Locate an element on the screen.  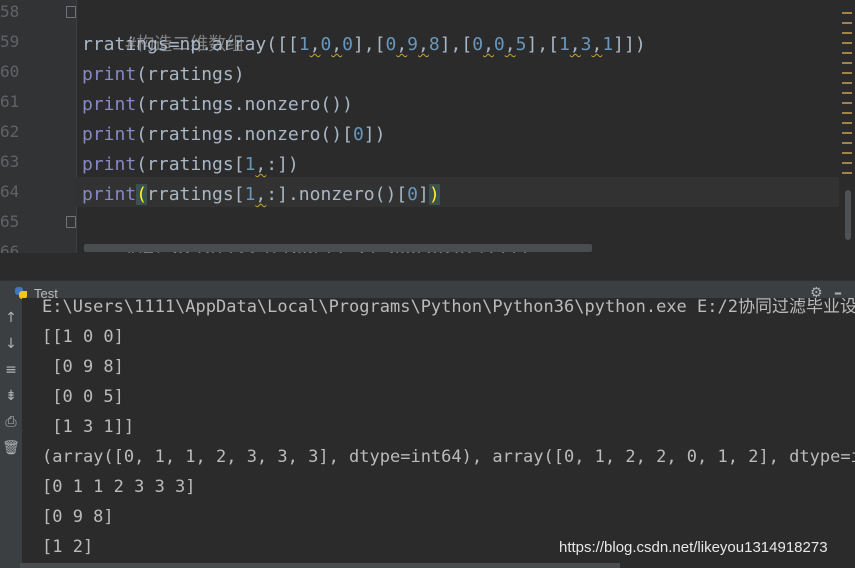
code-number: 8 is located at coordinates (434, 44).